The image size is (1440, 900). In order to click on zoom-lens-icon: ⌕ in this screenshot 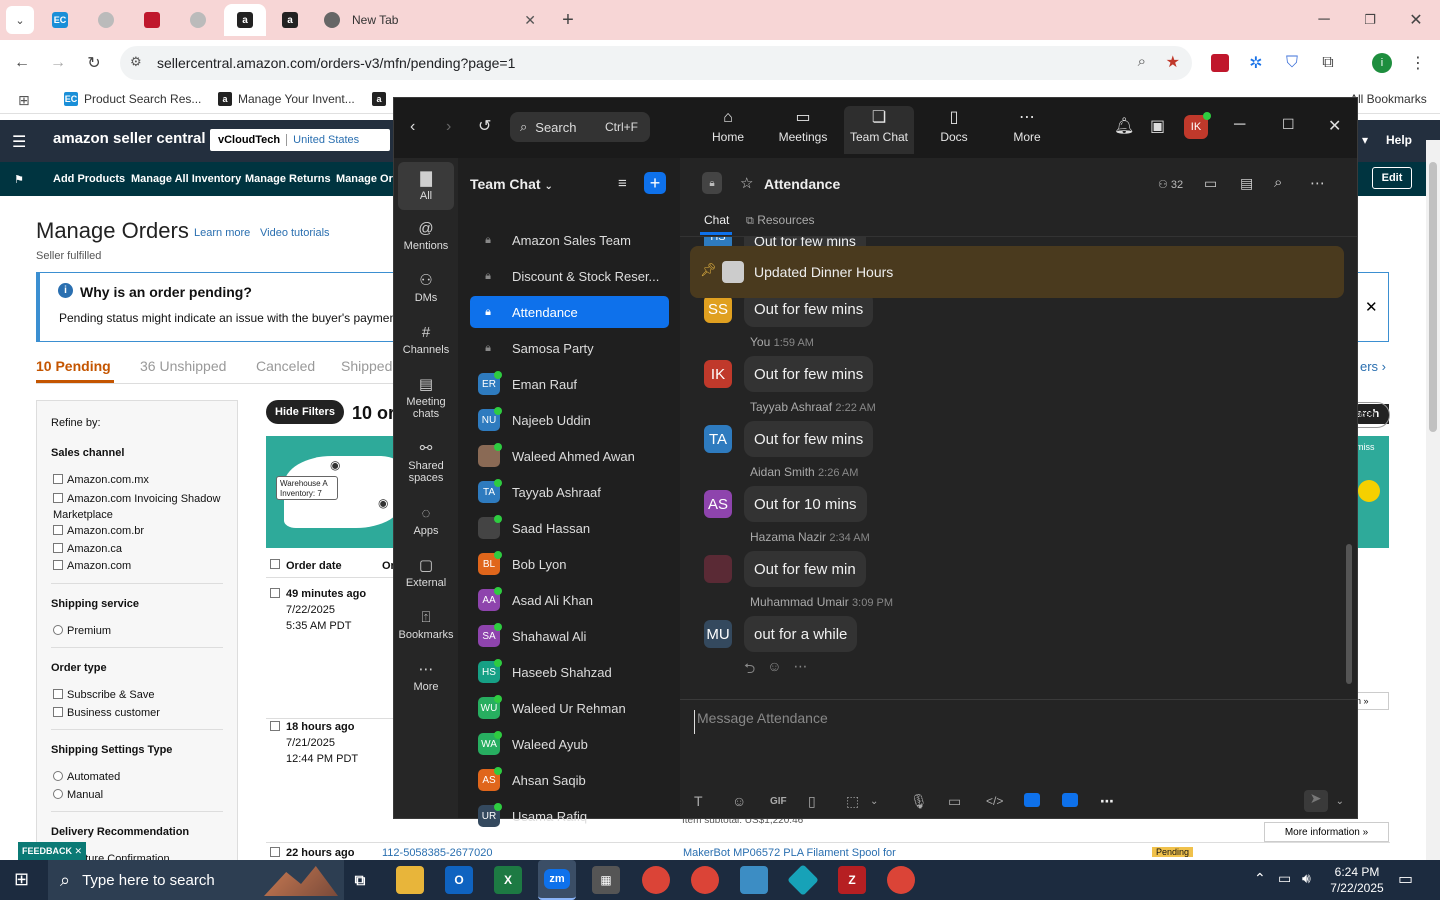, I will do `click(1142, 61)`.